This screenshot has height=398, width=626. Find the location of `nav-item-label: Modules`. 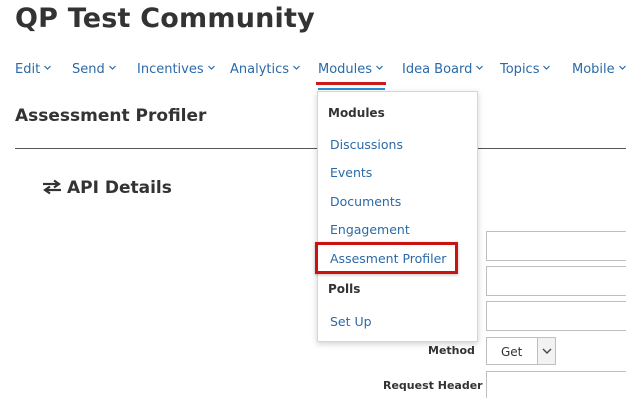

nav-item-label: Modules is located at coordinates (345, 69).